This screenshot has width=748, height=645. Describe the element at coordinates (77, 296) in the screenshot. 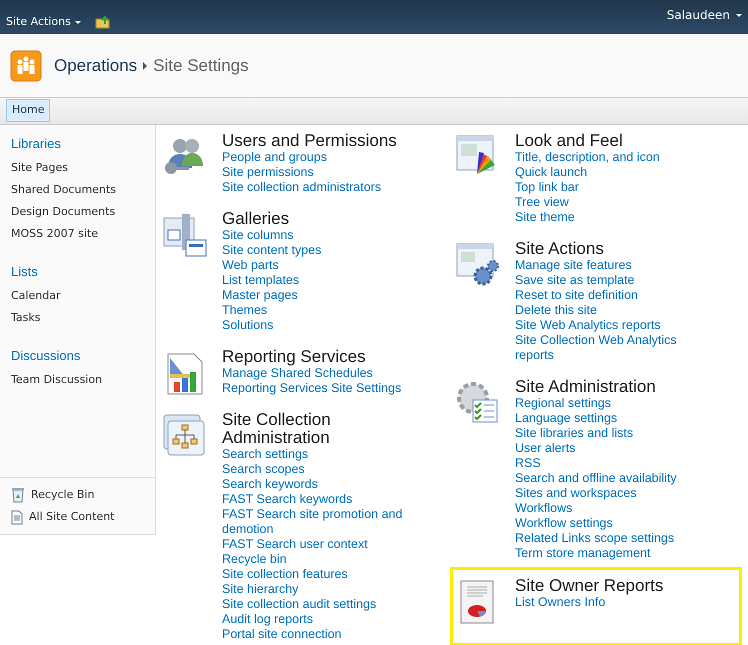

I see `nav-link: Calendar` at that location.